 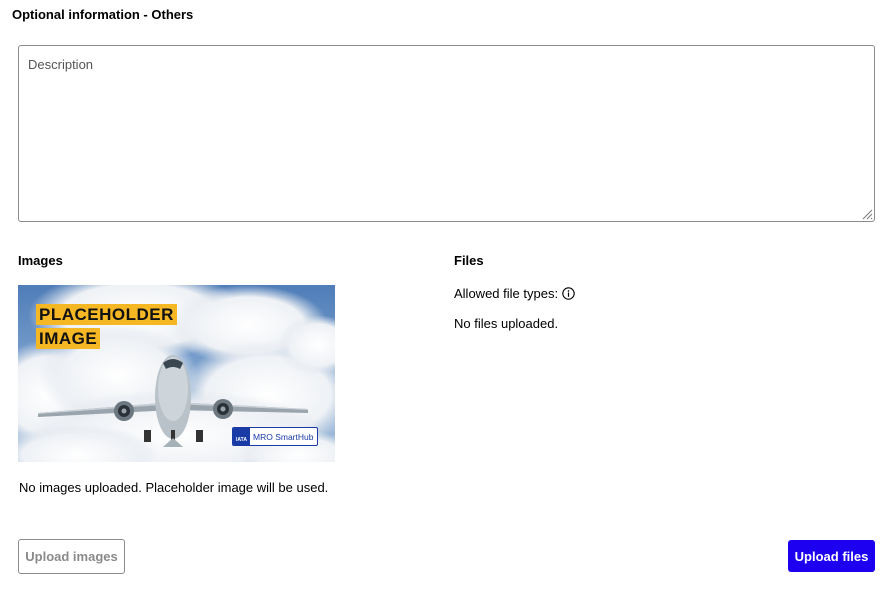 I want to click on resize-handle-icon, so click(x=867, y=214).